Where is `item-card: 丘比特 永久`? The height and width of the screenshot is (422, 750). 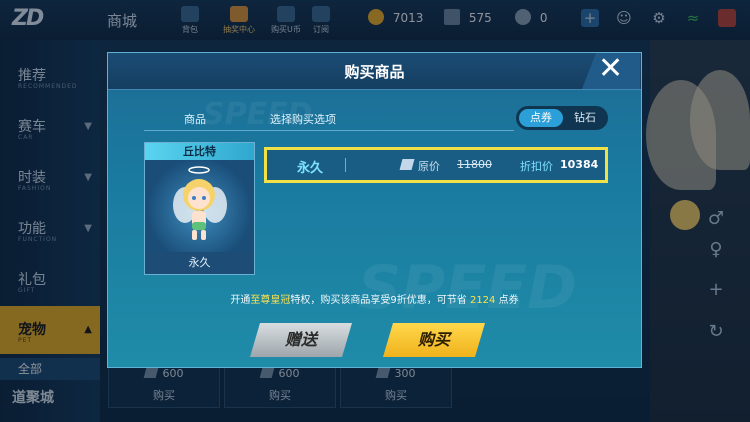 item-card: 丘比特 永久 is located at coordinates (199, 208).